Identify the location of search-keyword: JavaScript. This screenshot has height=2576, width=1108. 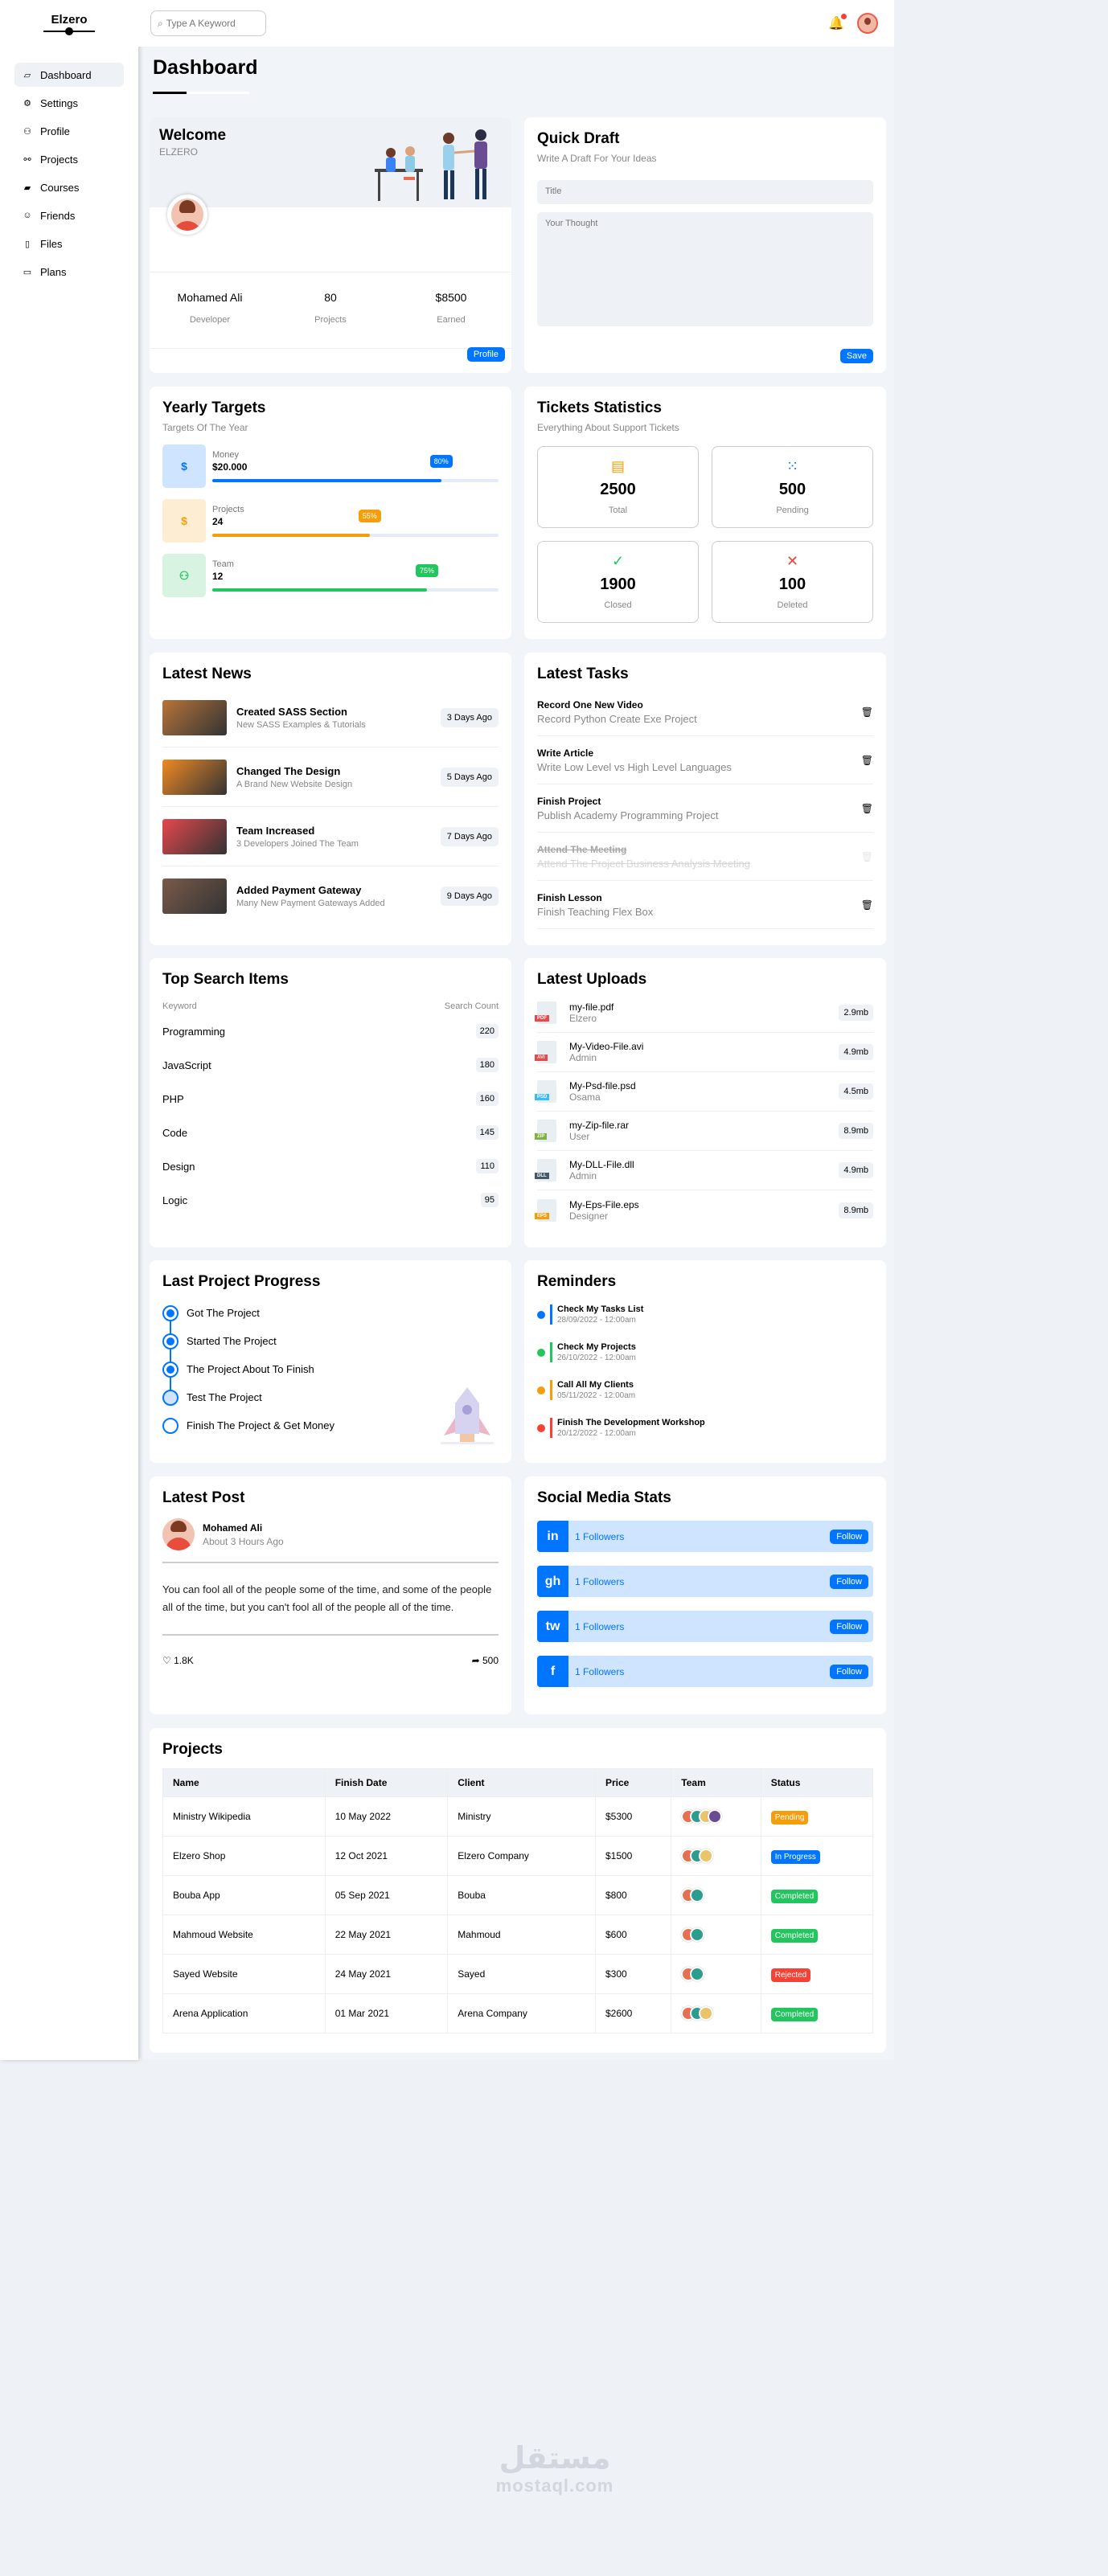
(186, 1065).